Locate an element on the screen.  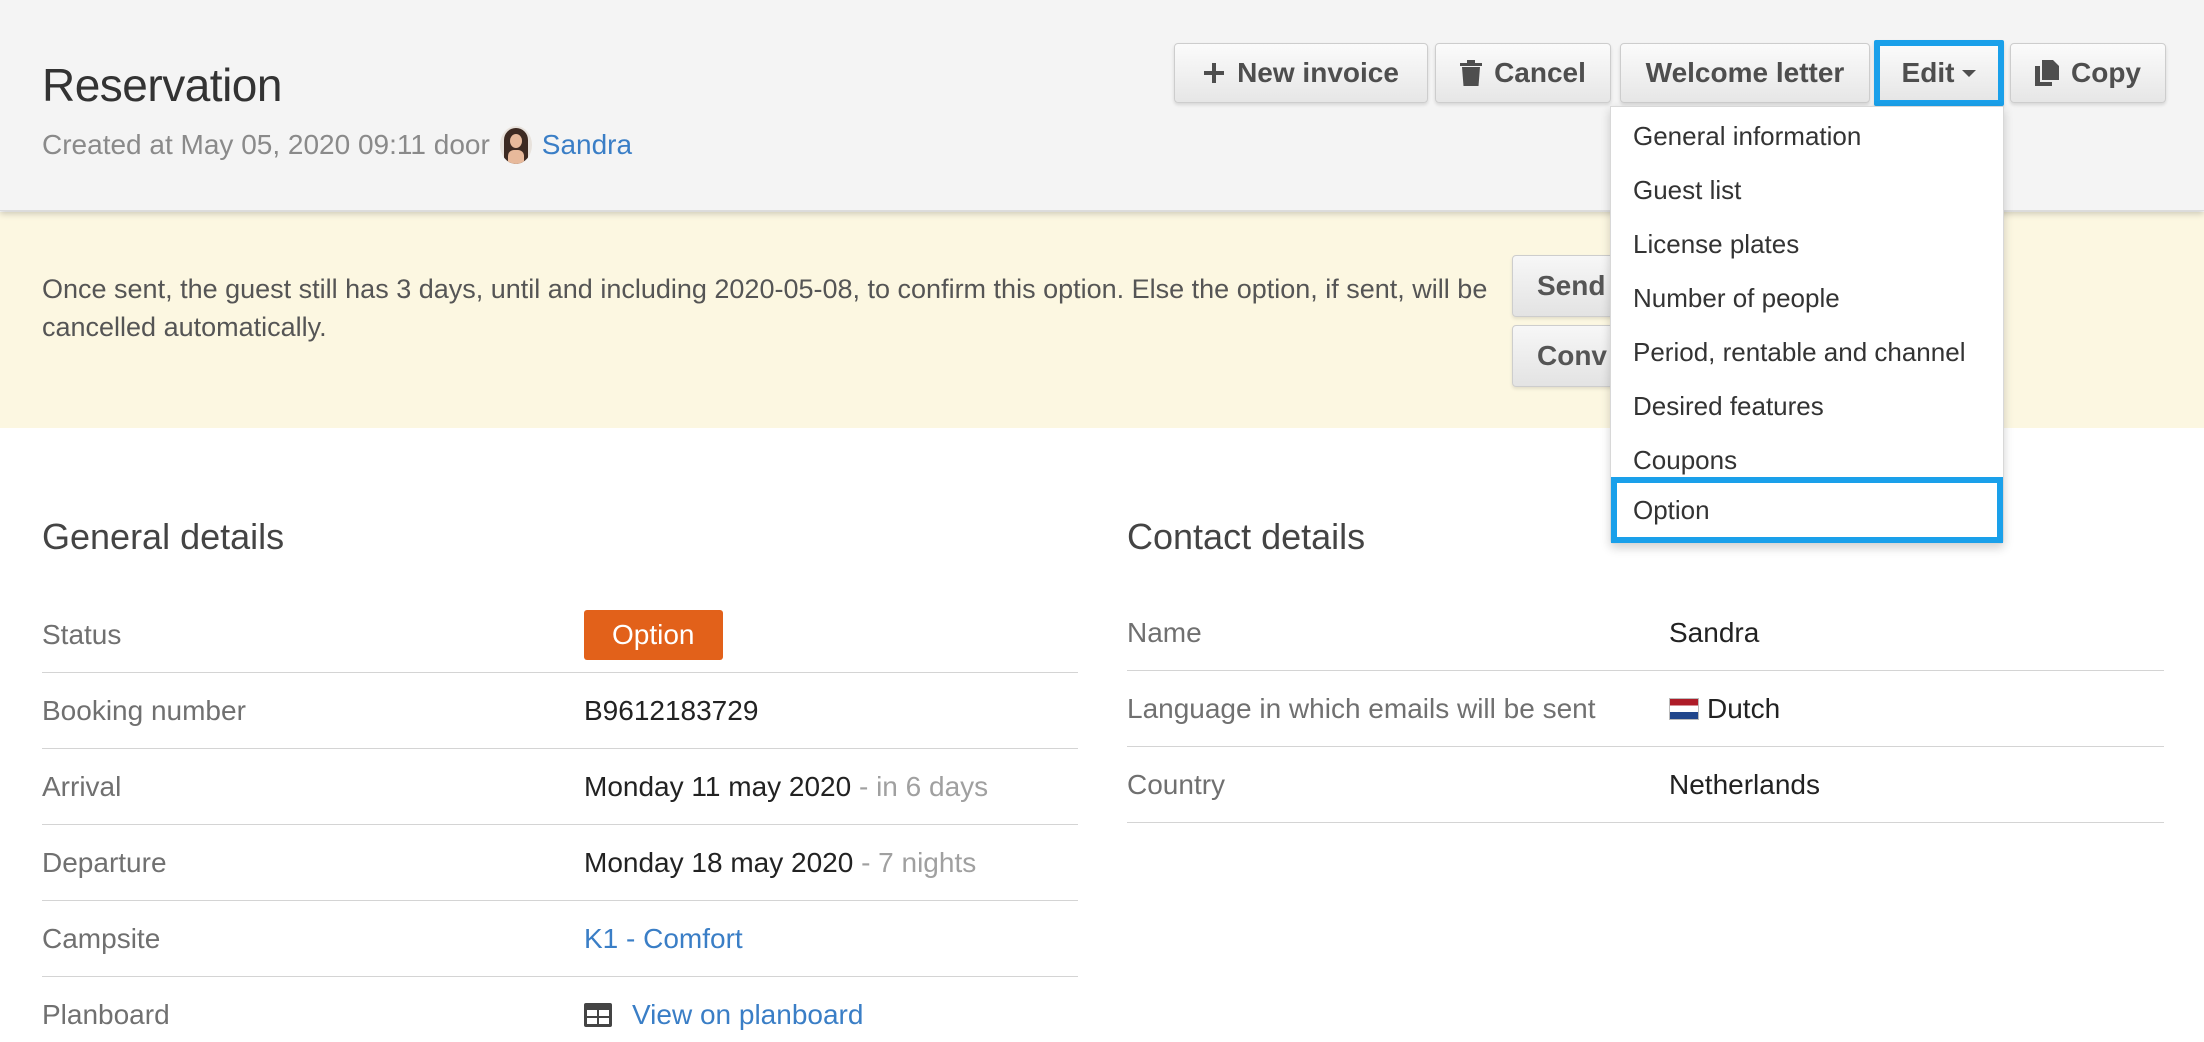
menu-item-desired-features: Desired features is located at coordinates (1807, 406).